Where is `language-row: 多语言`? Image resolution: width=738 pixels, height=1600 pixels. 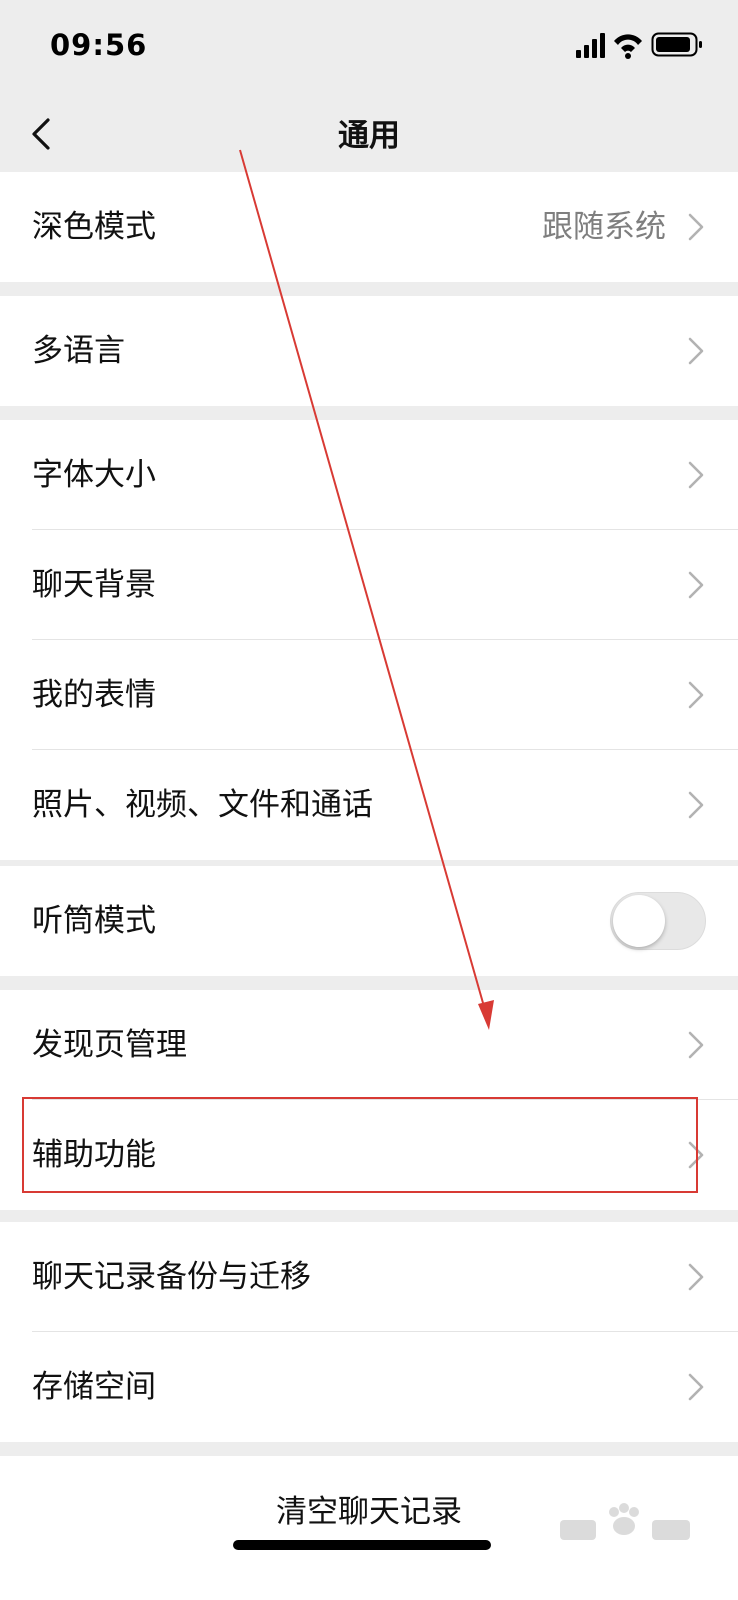 language-row: 多语言 is located at coordinates (369, 351).